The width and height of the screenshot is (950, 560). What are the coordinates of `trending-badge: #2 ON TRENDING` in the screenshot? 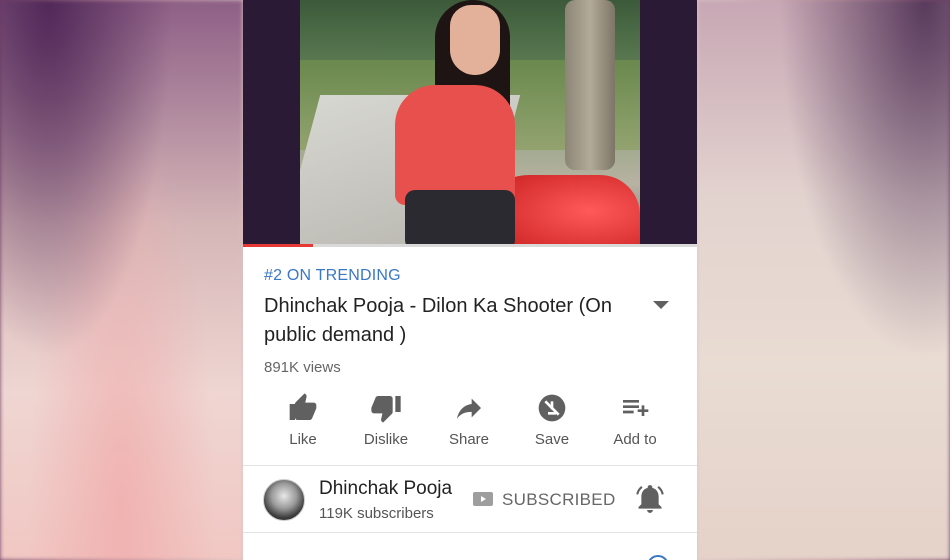 It's located at (332, 276).